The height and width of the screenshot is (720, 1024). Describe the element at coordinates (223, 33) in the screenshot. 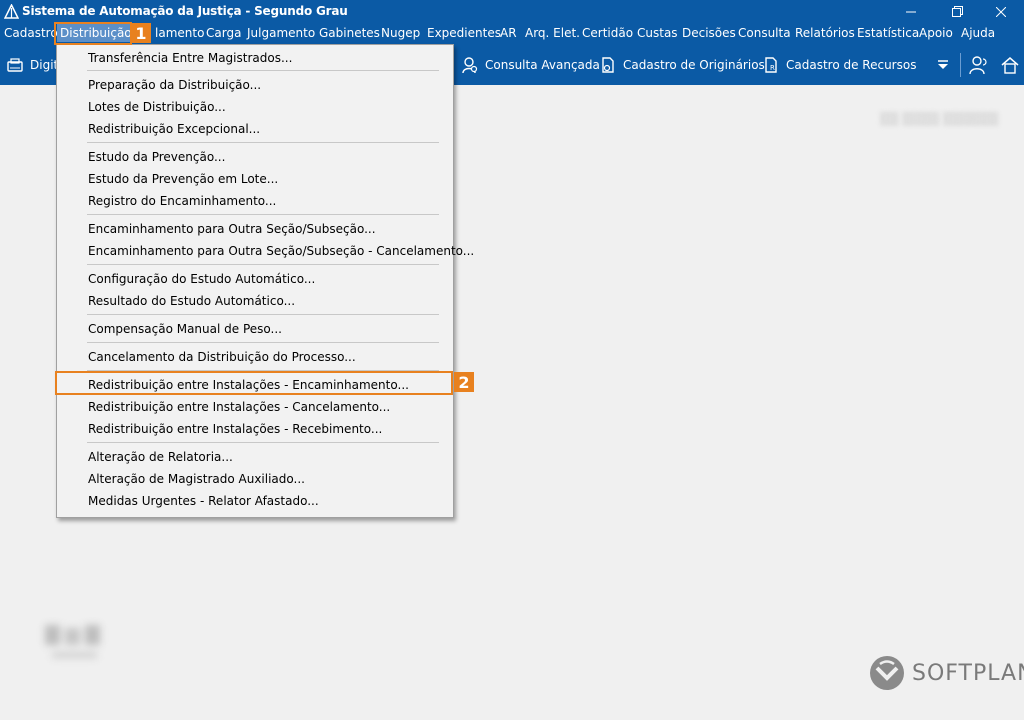

I see `menu-carga: Carga` at that location.